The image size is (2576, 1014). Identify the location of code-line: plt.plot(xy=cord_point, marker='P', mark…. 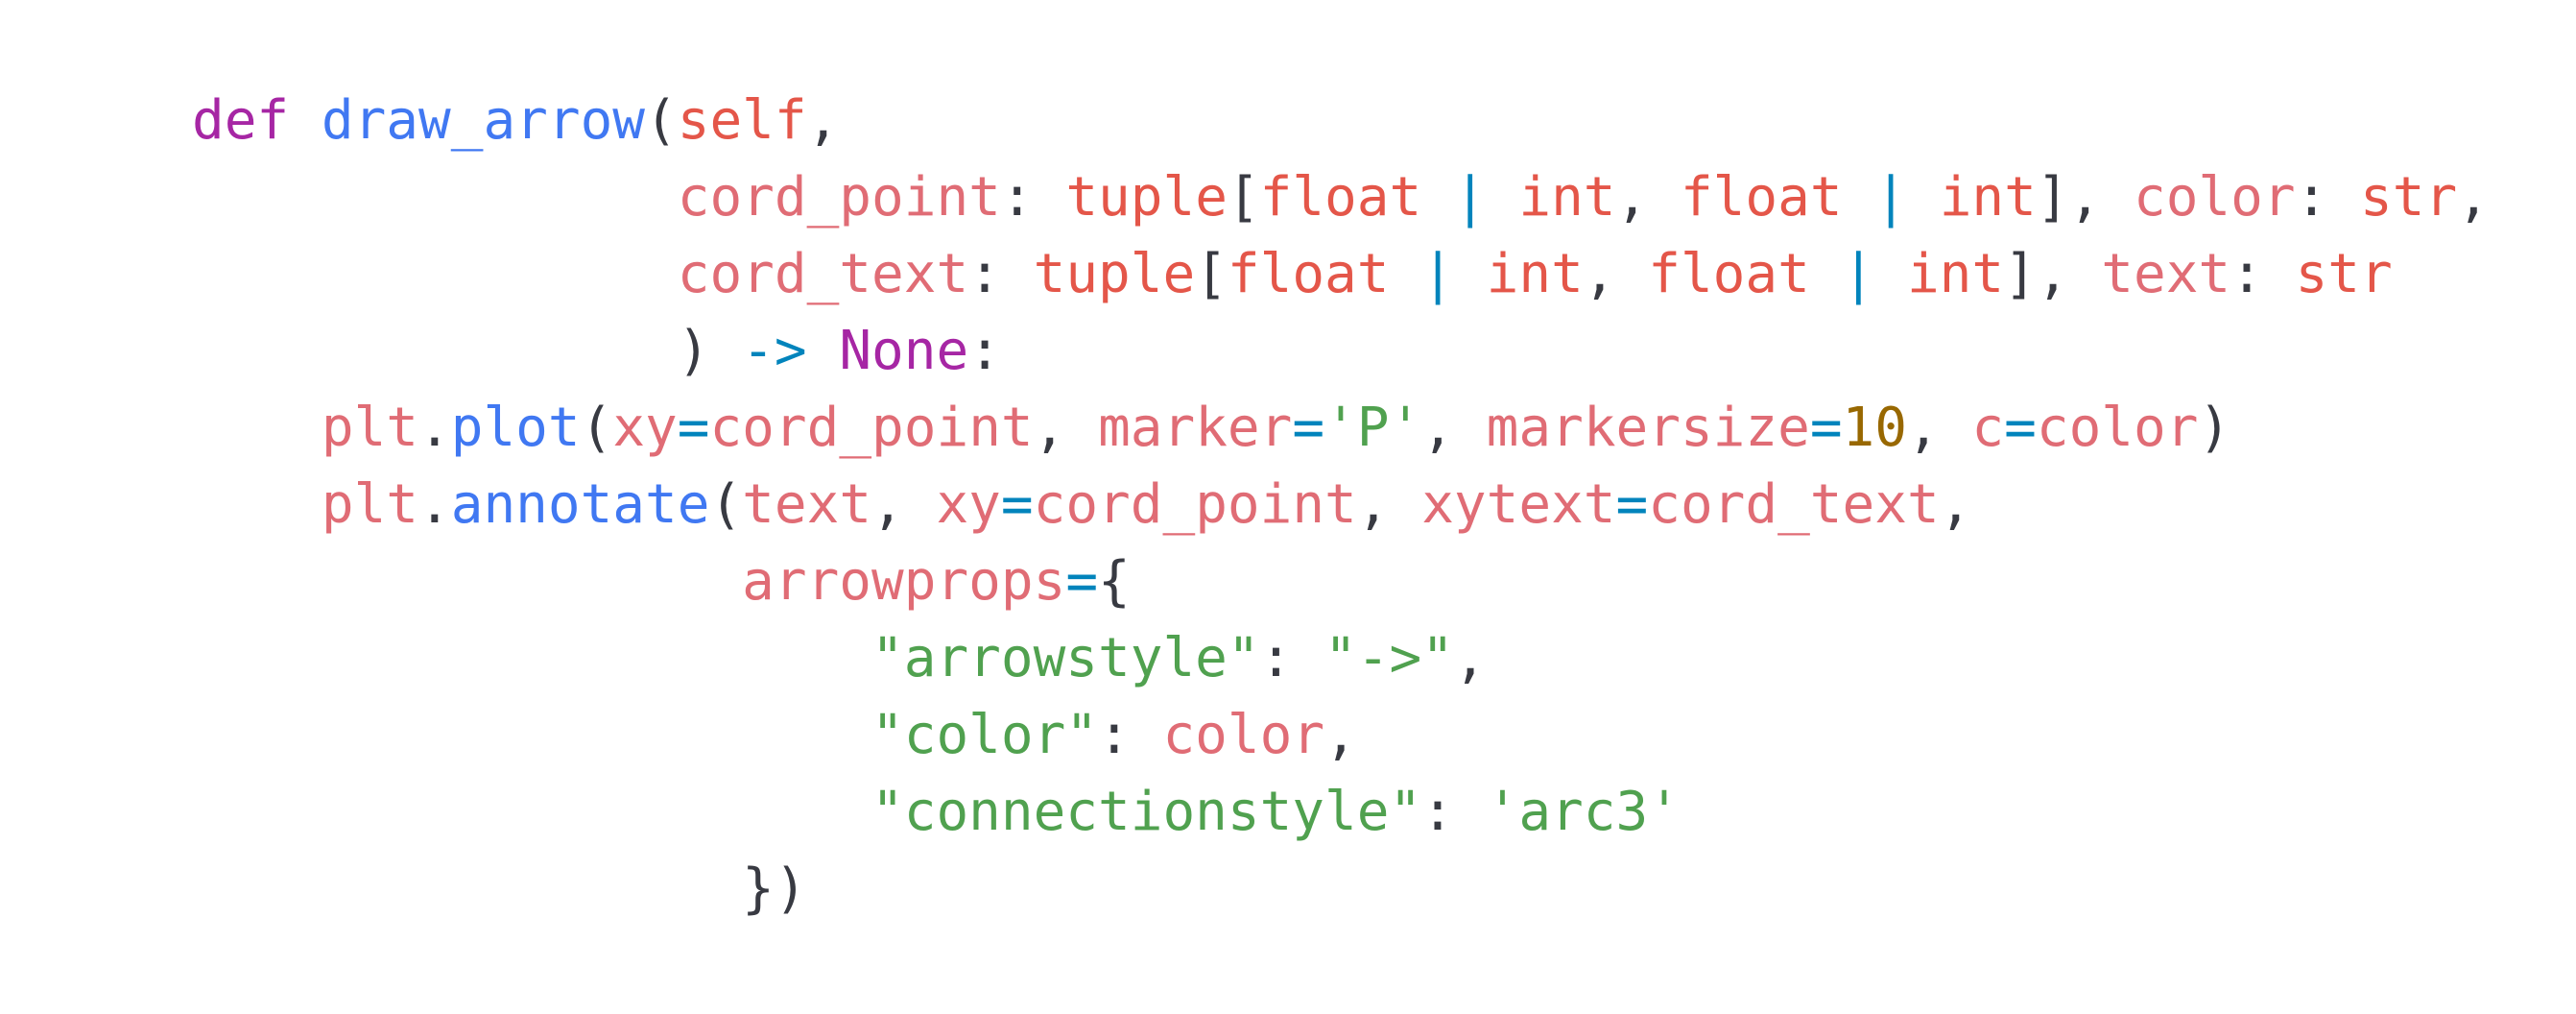
(1341, 428).